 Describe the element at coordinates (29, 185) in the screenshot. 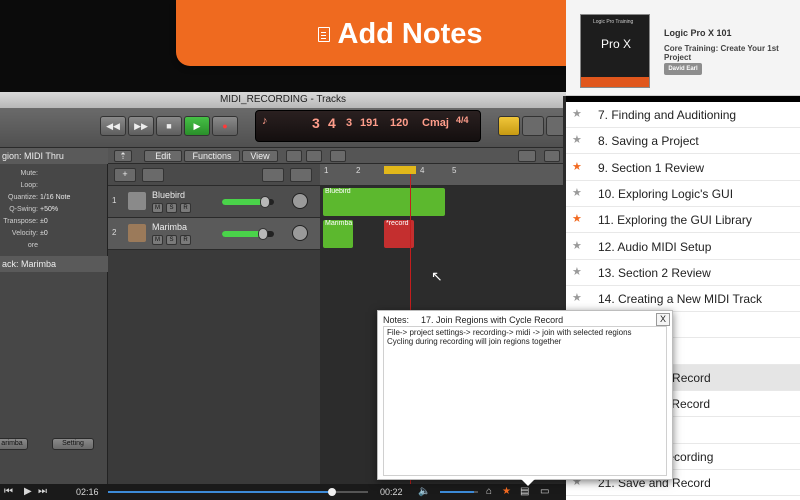

I see `inspector-row-key: Loop:` at that location.